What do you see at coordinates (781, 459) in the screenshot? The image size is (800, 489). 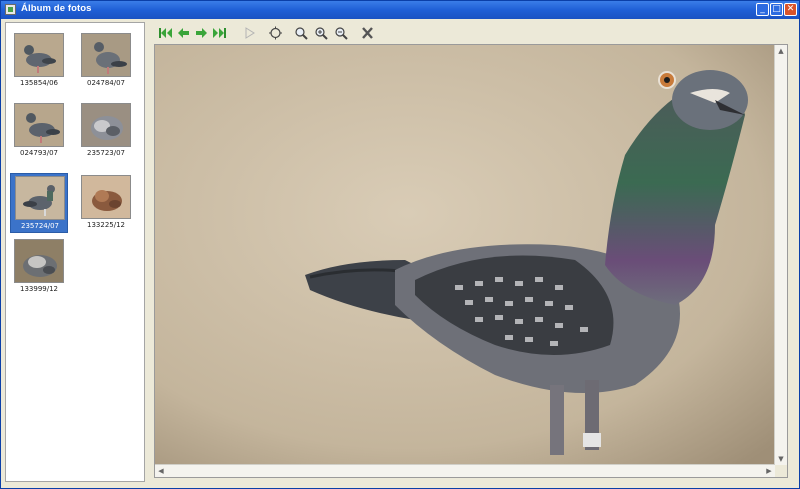 I see `scroll-down-icon: ▼` at bounding box center [781, 459].